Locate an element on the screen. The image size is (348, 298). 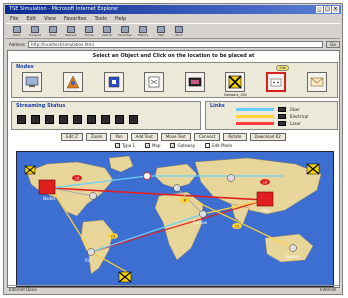
stop-button: Stop is located at coordinates (53, 31).